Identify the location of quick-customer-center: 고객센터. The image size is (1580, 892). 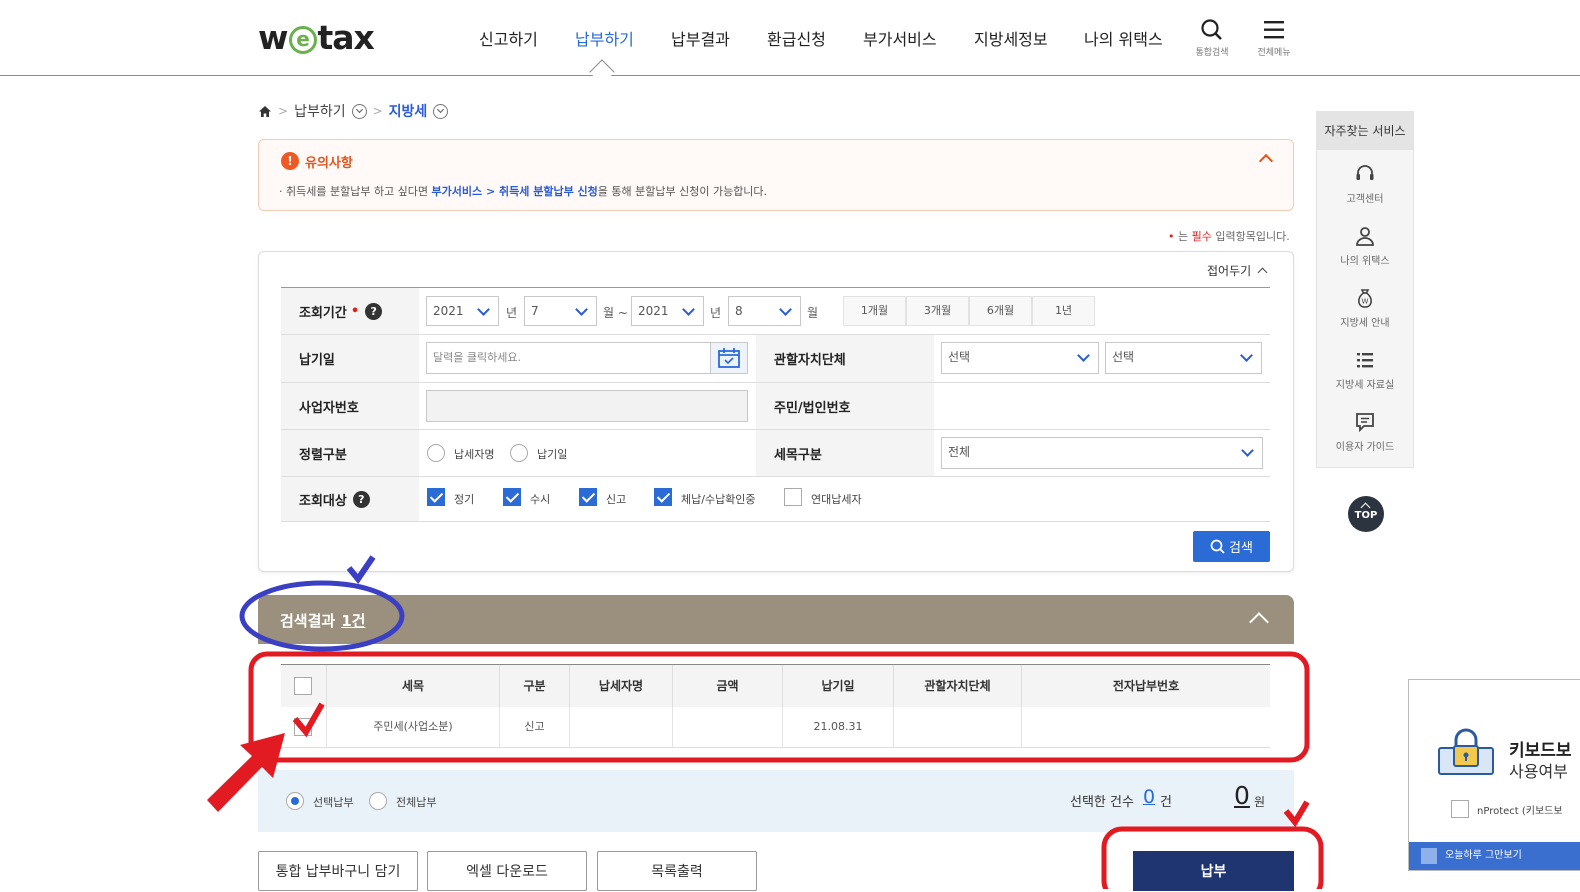
(1365, 184).